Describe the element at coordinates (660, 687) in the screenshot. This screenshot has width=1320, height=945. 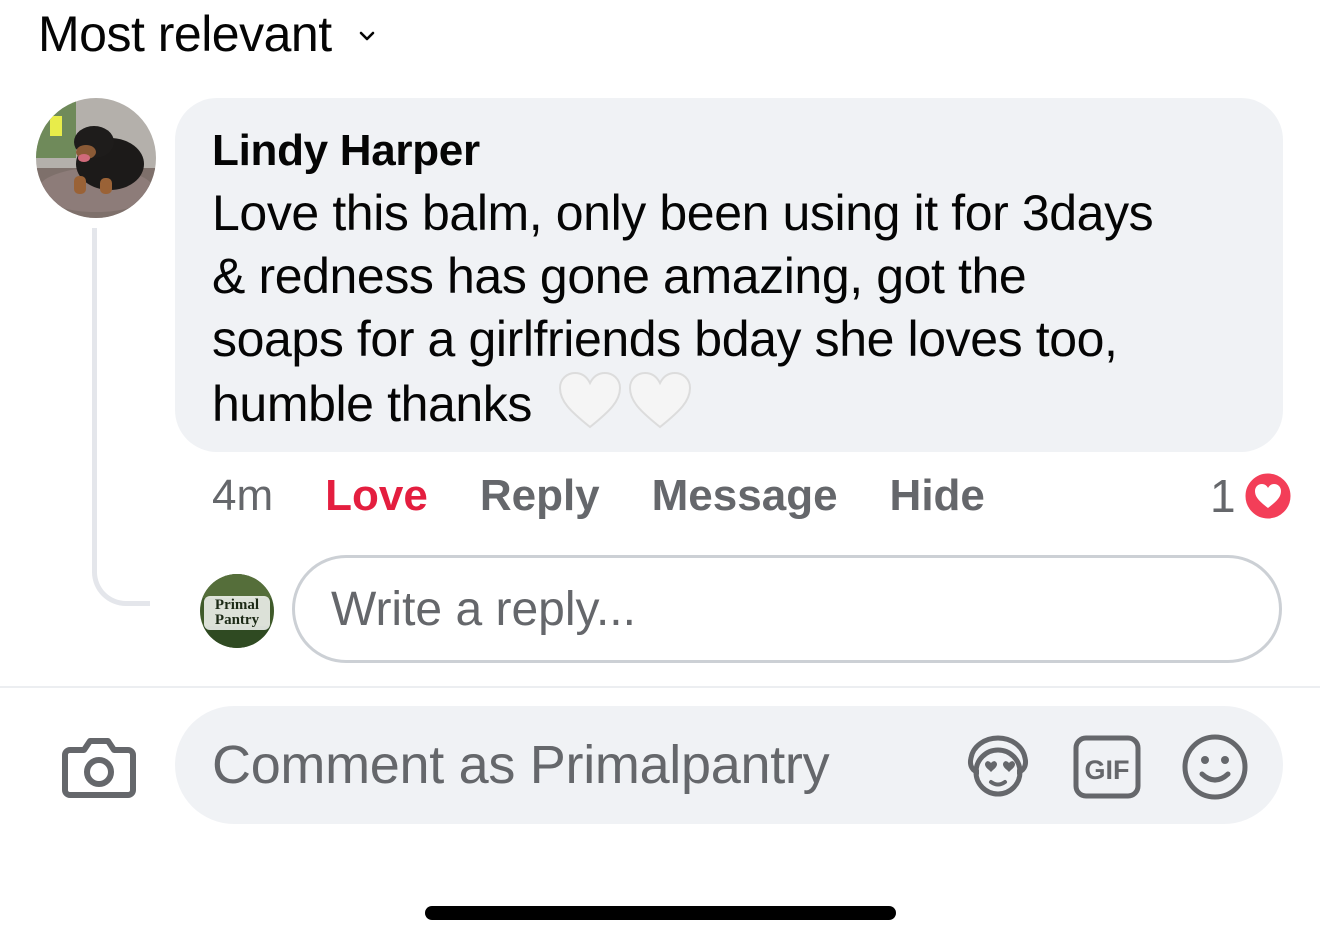
I see `composer-divider` at that location.